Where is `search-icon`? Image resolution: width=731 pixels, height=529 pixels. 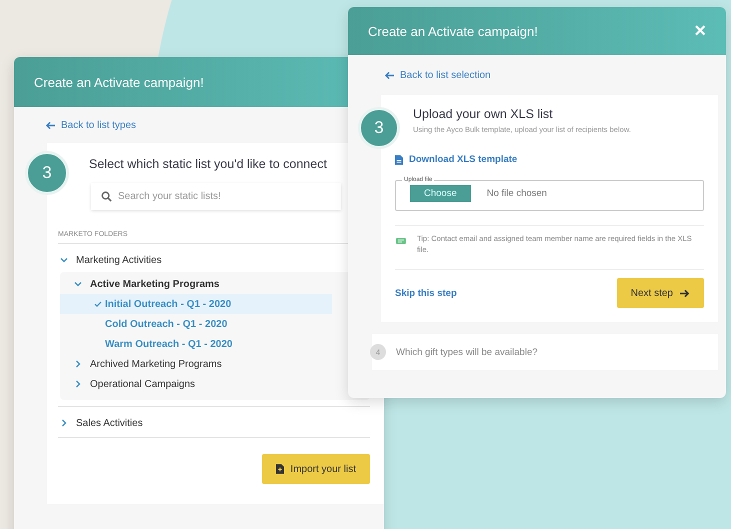
search-icon is located at coordinates (106, 196).